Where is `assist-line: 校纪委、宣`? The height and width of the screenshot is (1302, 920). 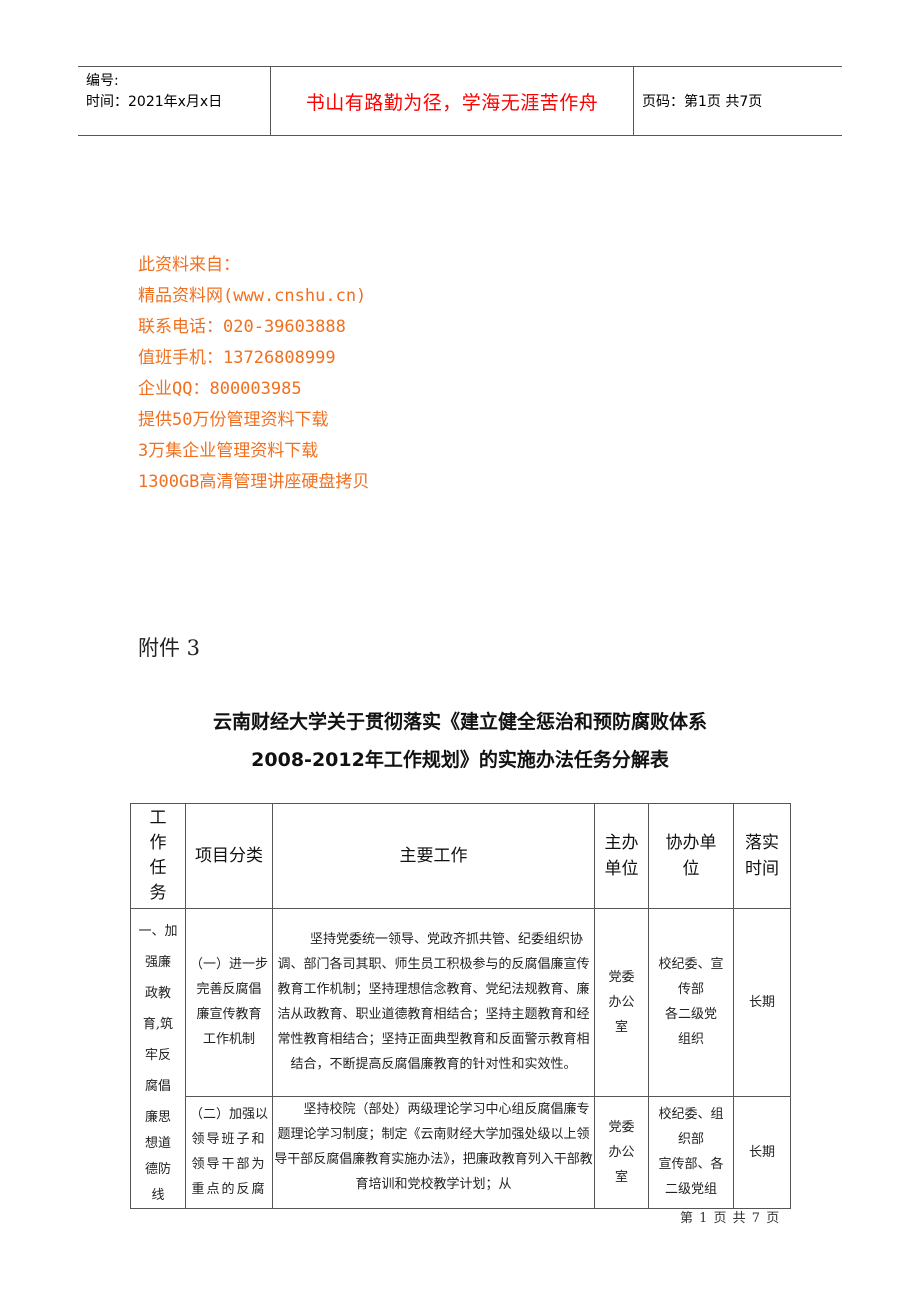 assist-line: 校纪委、宣 is located at coordinates (691, 965).